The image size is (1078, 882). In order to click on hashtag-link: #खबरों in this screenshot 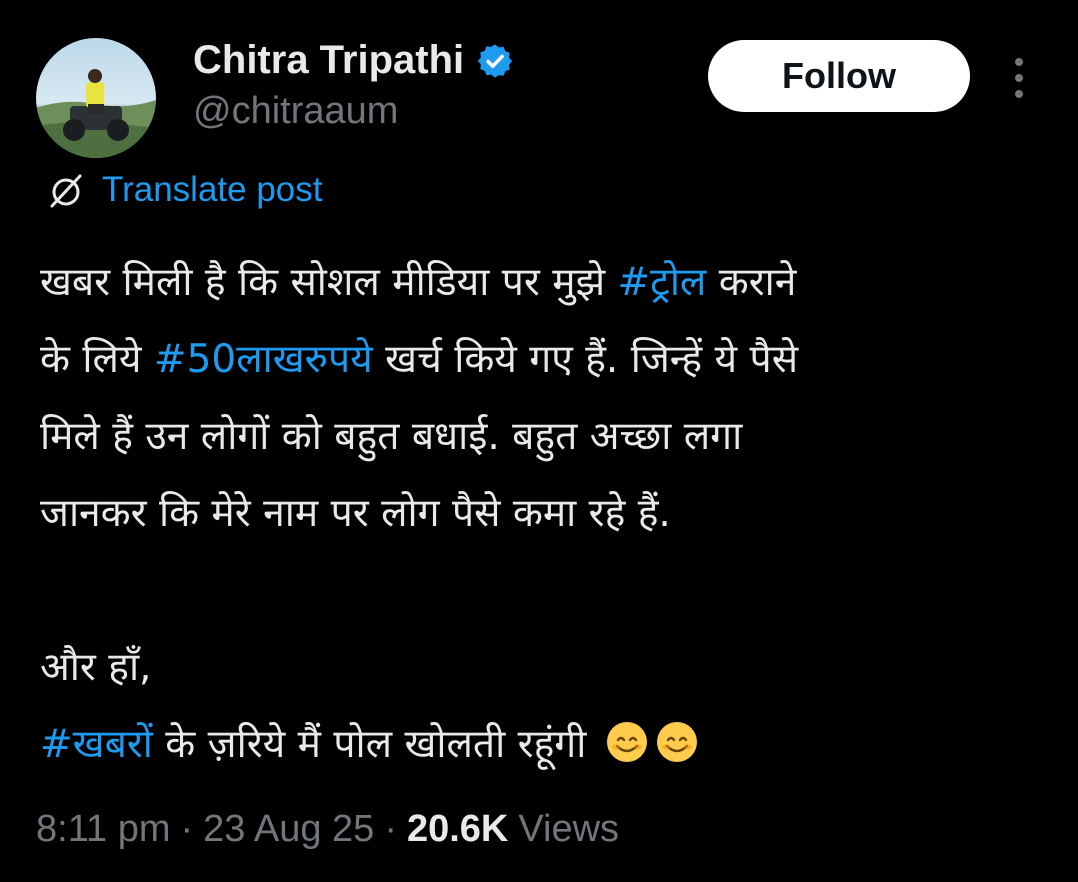, I will do `click(96, 744)`.